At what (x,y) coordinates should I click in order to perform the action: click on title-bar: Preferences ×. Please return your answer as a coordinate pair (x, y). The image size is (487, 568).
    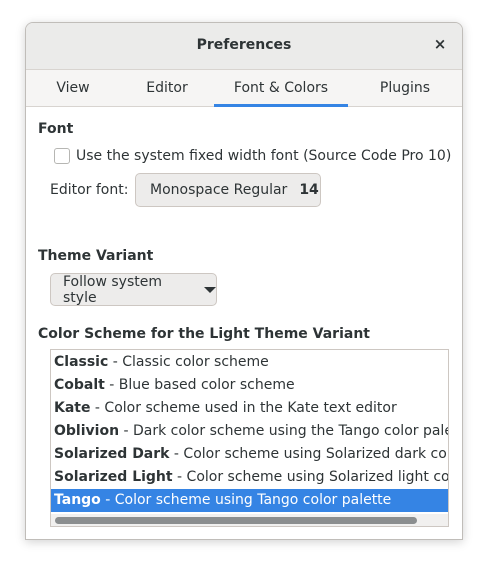
    Looking at the image, I should click on (244, 46).